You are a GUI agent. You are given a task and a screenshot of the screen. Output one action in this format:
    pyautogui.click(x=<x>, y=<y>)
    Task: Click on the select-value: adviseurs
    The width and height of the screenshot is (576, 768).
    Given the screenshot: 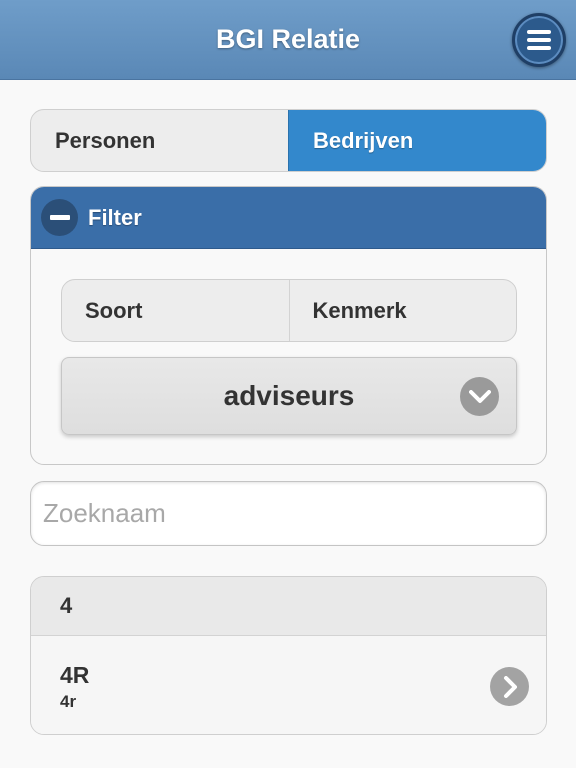 What is the action you would take?
    pyautogui.click(x=289, y=395)
    